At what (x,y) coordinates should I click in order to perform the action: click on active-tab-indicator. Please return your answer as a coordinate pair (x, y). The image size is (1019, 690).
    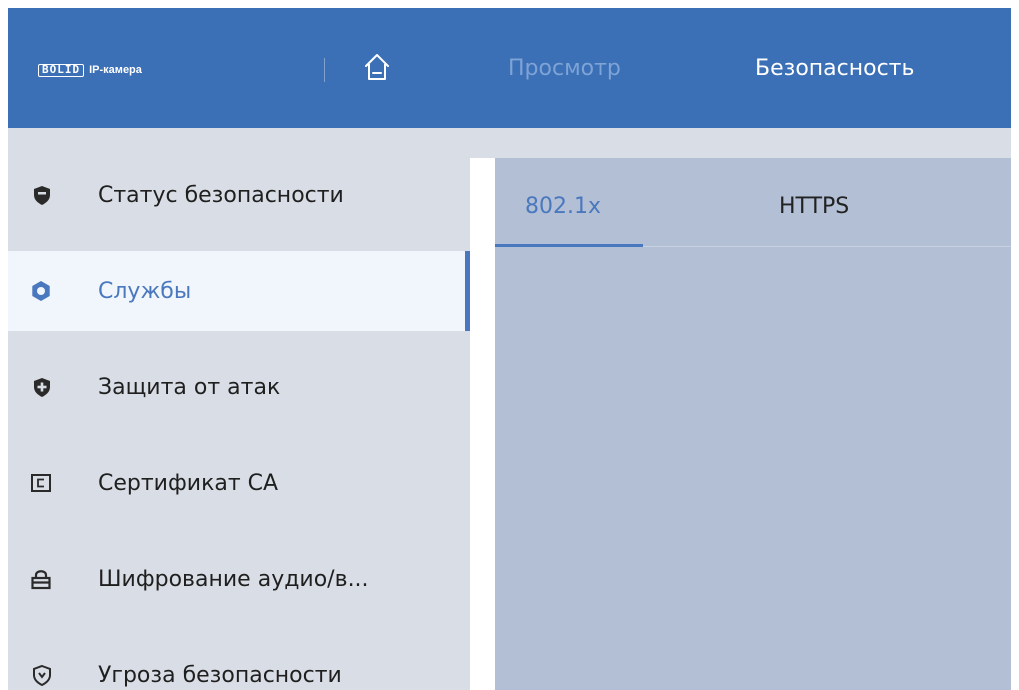
    Looking at the image, I should click on (569, 245).